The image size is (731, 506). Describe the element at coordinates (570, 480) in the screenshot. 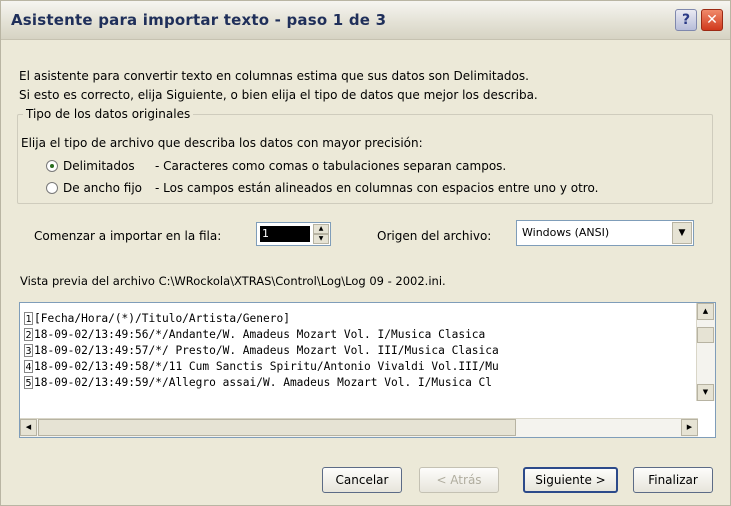

I see `next-button: Siguiente >` at that location.